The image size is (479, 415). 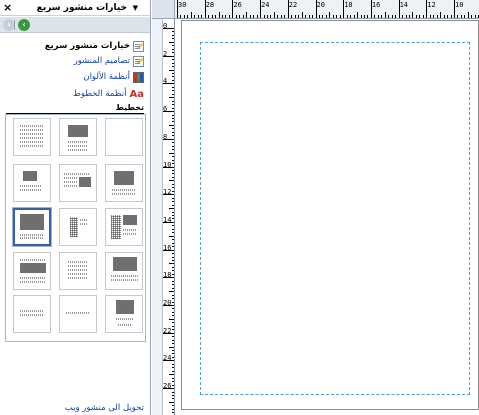 I want to click on vertical-ruler: 0 2 4 6 8 10 12 14 16 18 20 22 24 26, so click(x=163, y=217).